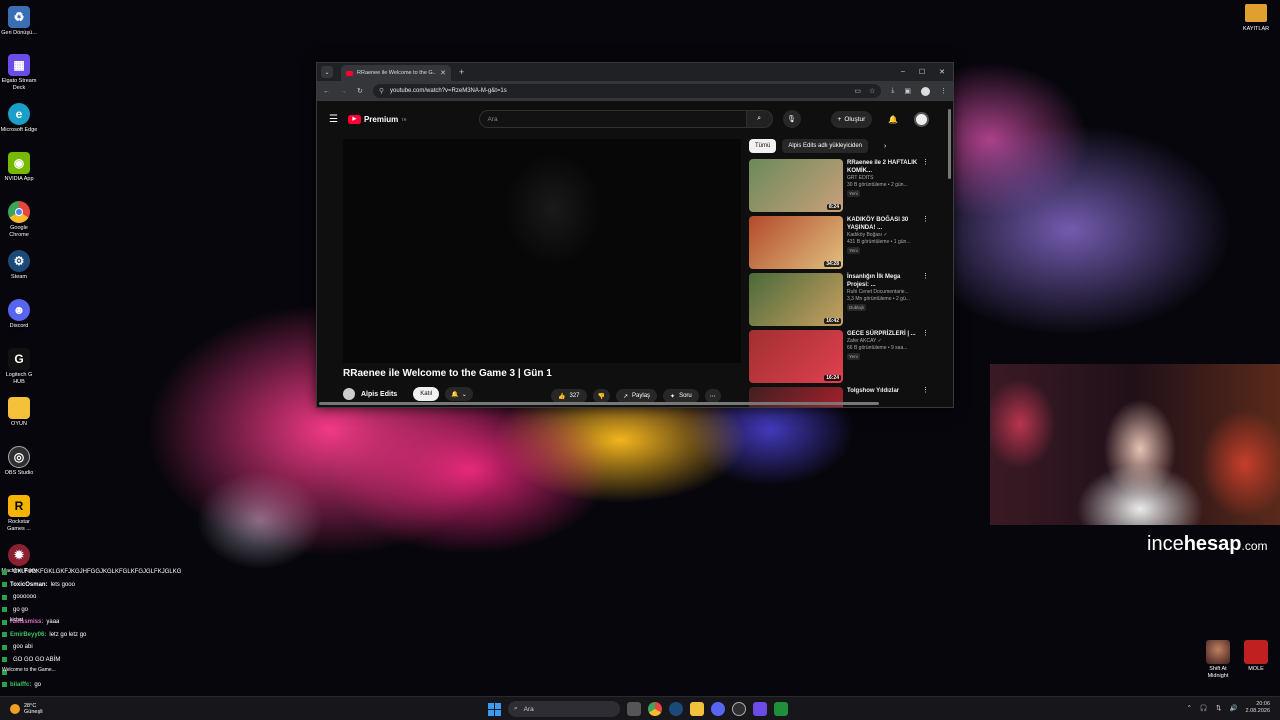 The image size is (1280, 720). I want to click on join-button: Katıl, so click(426, 394).